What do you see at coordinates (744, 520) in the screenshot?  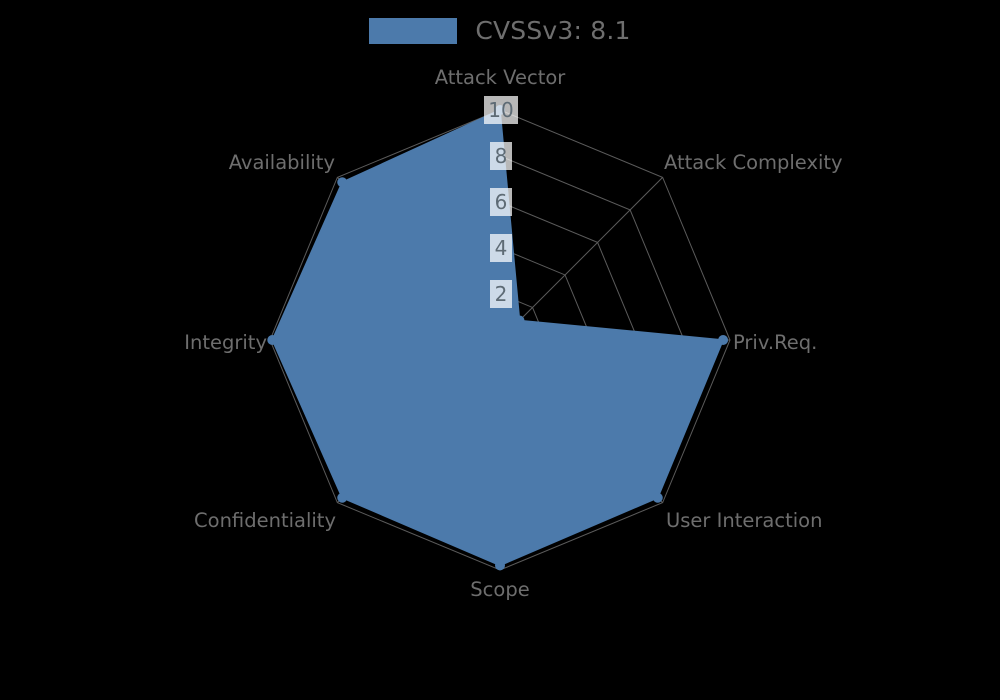 I see `axis-label-user-interaction: User Interaction` at bounding box center [744, 520].